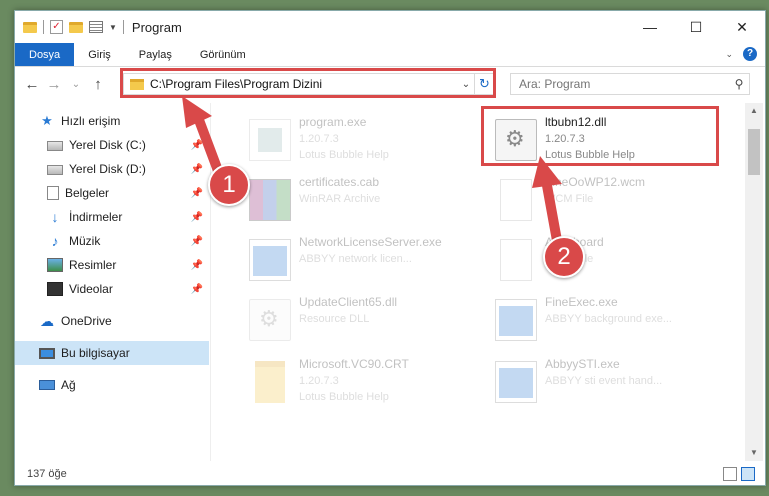 This screenshot has height=496, width=769. I want to click on sidebar-item-videos: Videolar 📌, so click(112, 289).